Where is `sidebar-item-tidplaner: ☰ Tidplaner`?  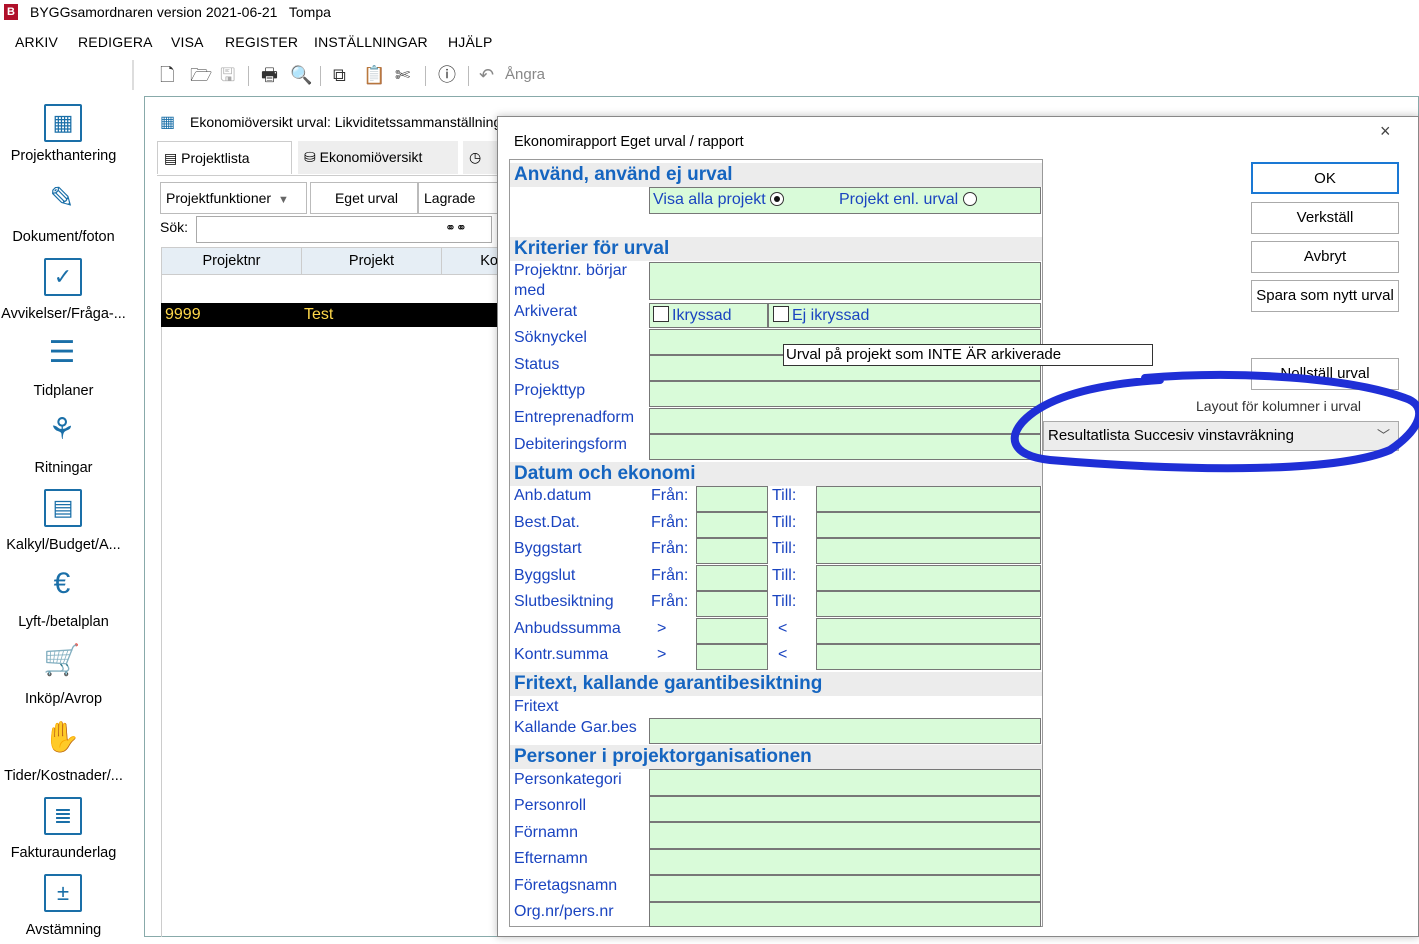
sidebar-item-tidplaner: ☰ Tidplaner is located at coordinates (67, 367).